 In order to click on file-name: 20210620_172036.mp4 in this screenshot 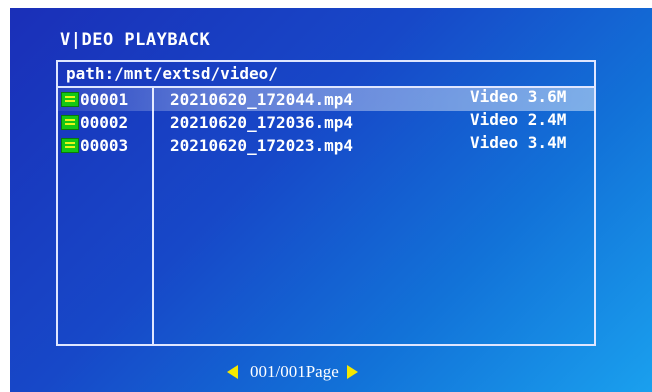, I will do `click(262, 122)`.